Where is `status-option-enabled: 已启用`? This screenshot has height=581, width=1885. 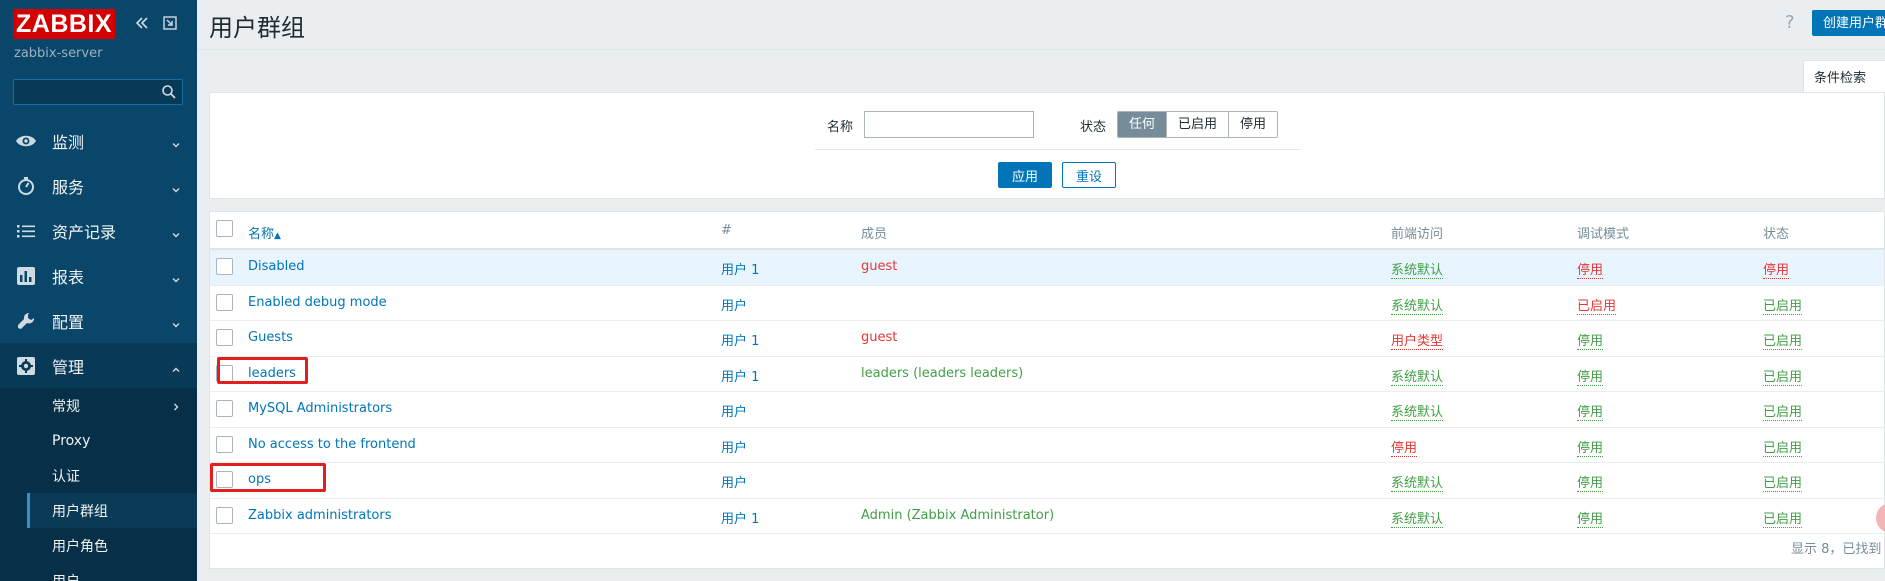
status-option-enabled: 已启用 is located at coordinates (1198, 124).